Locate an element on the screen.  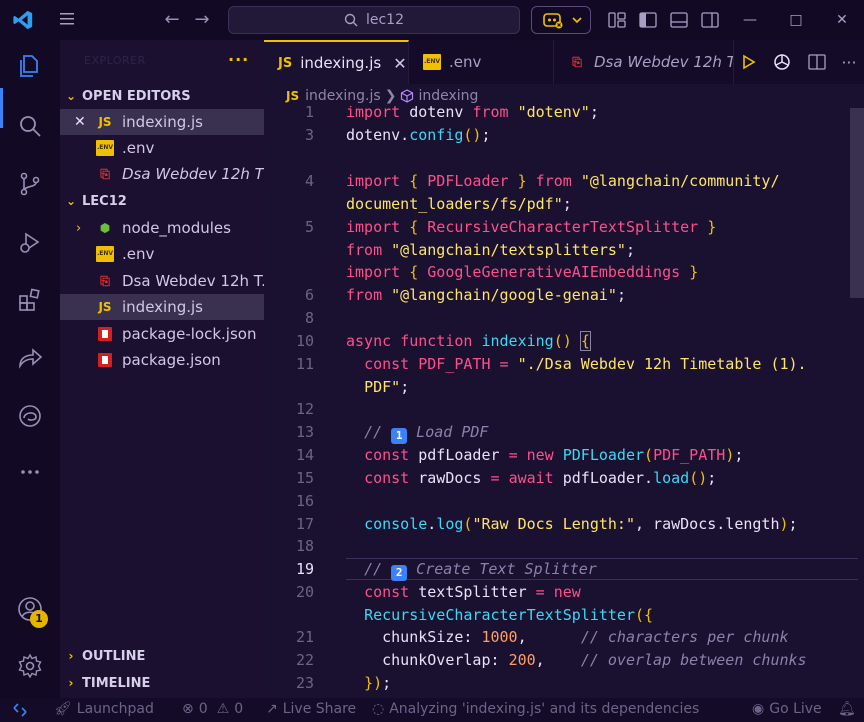
open-editors-section: ⌄ OPEN EDITORS is located at coordinates (162, 96).